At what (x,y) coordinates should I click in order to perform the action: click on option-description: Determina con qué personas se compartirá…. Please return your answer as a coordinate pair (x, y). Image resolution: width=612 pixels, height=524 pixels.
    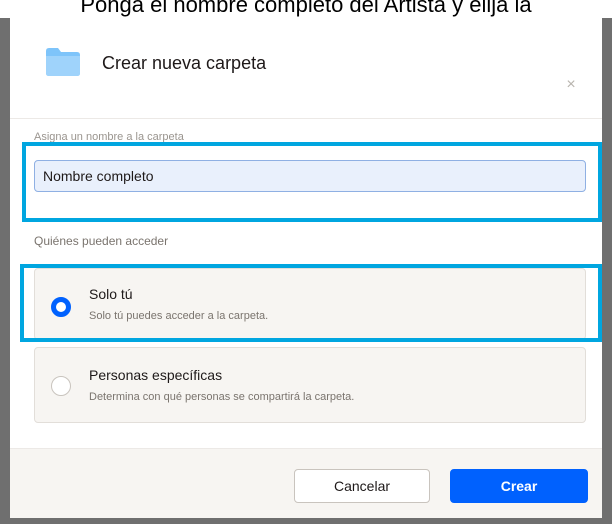
    Looking at the image, I should click on (222, 397).